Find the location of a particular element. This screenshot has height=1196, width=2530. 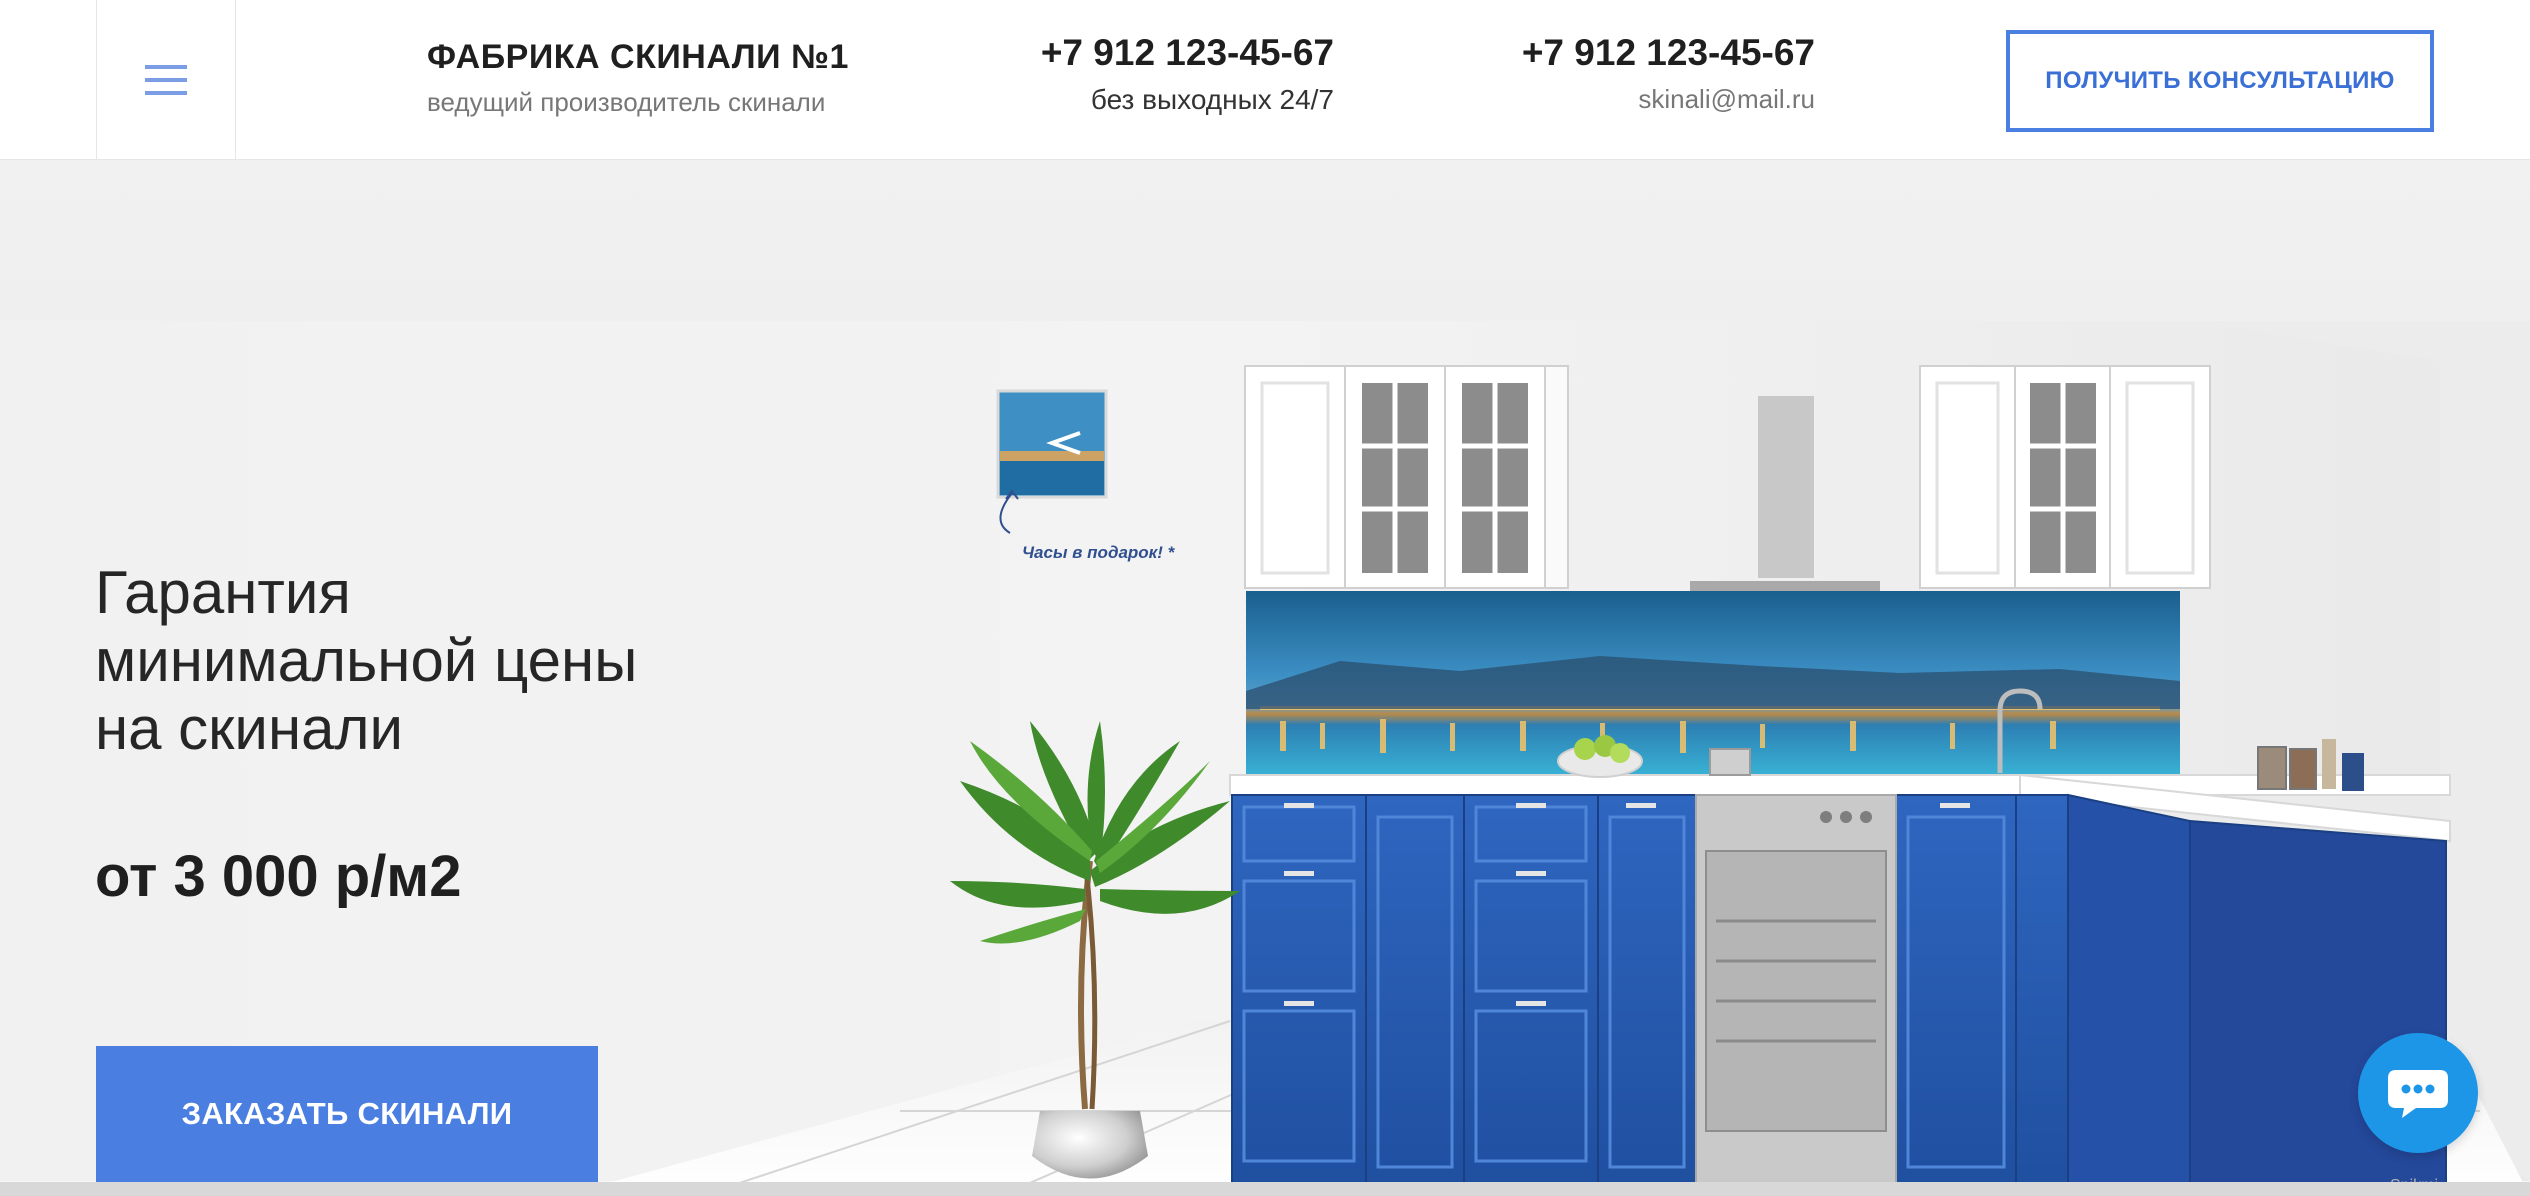

hero-headline: Гарантия минимальной цены на скинали is located at coordinates (445, 661).